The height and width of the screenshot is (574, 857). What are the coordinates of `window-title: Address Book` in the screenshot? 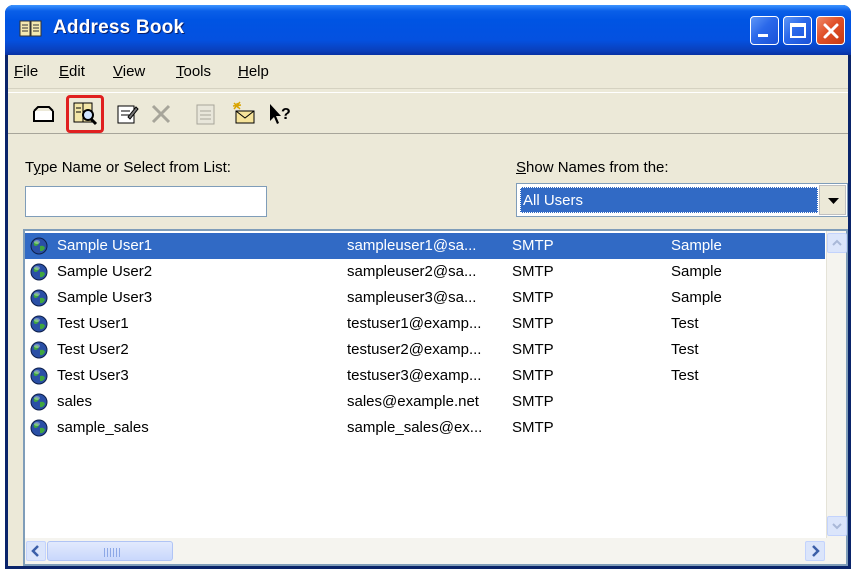 It's located at (119, 27).